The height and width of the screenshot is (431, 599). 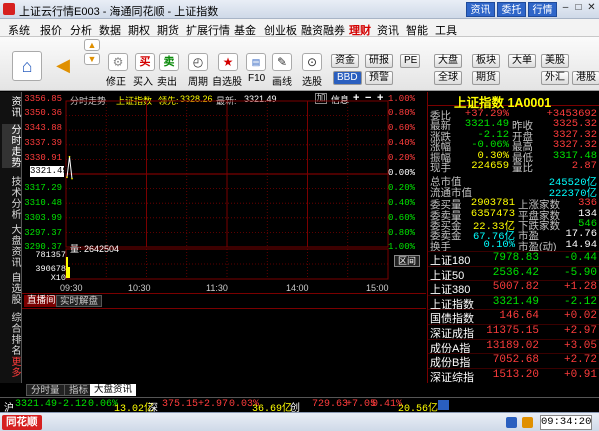 I want to click on draw-line-label: 画线, so click(x=282, y=80).